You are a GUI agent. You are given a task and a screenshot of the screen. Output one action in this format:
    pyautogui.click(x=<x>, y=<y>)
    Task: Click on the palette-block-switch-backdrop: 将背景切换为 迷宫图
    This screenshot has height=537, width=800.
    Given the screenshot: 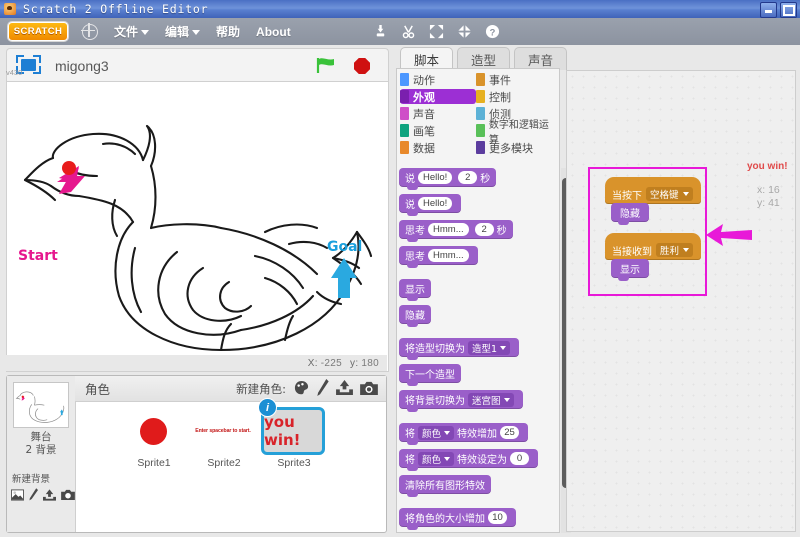 What is the action you would take?
    pyautogui.click(x=461, y=401)
    